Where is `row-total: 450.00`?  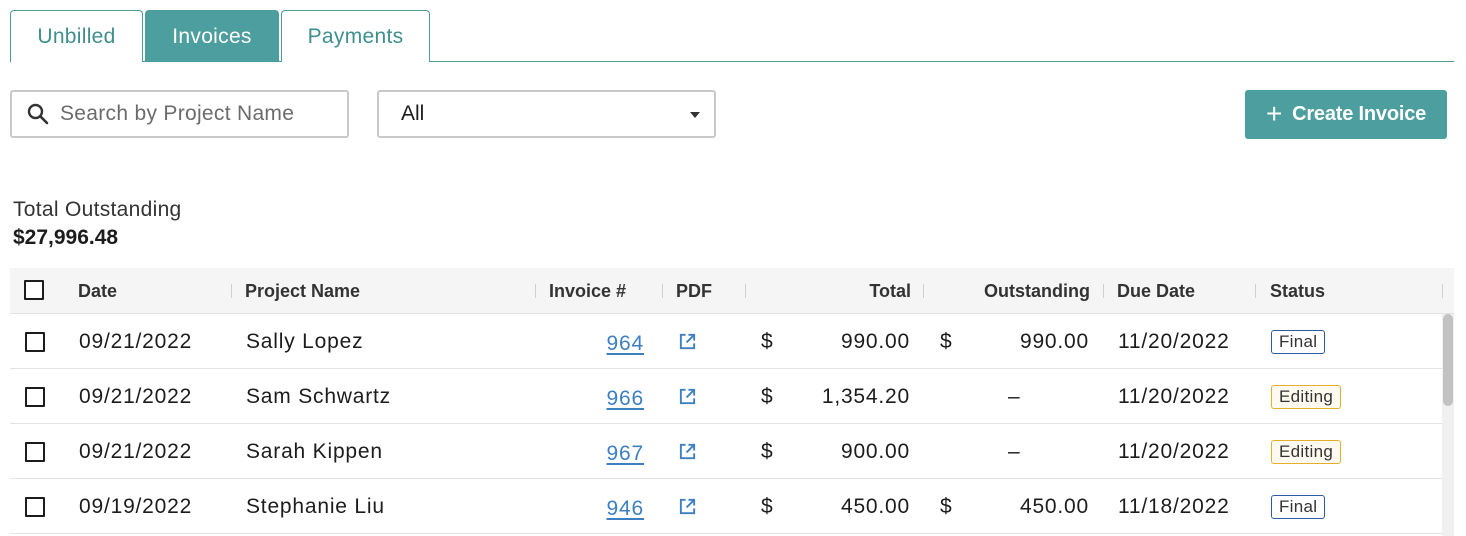 row-total: 450.00 is located at coordinates (875, 506).